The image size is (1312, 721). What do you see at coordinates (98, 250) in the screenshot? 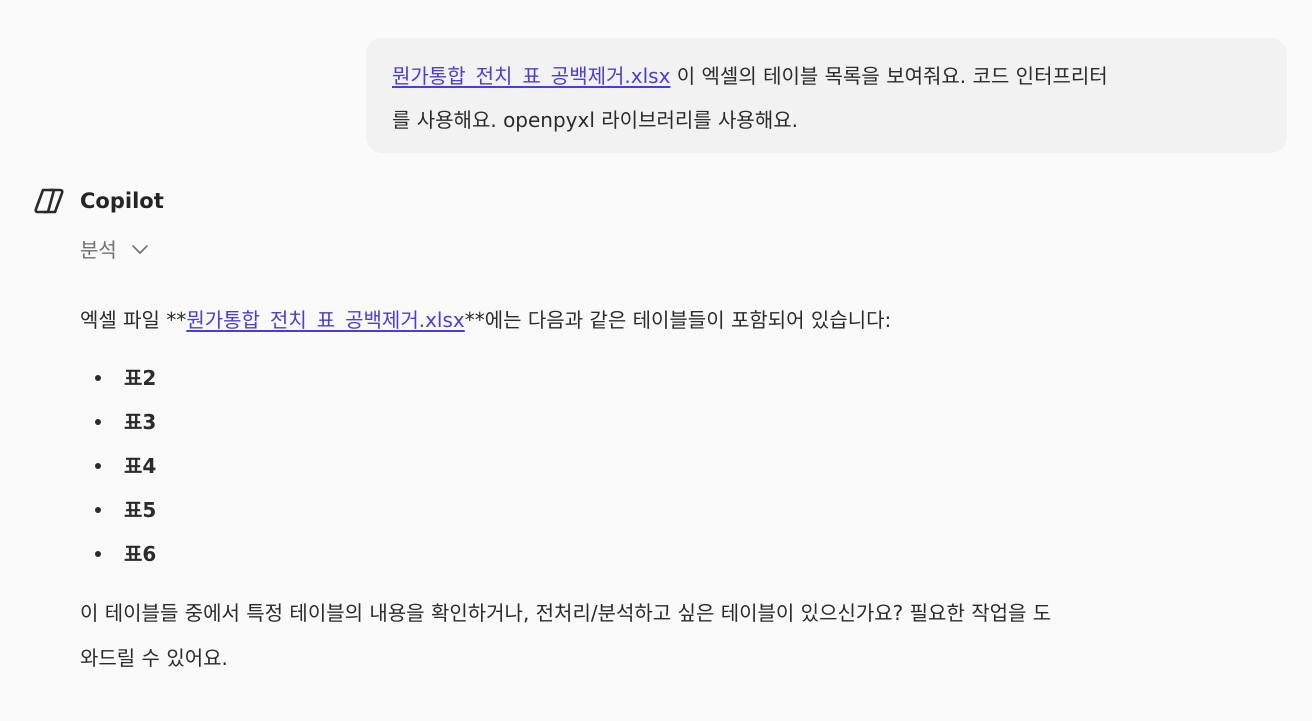
I see `analysis-label: 분석` at bounding box center [98, 250].